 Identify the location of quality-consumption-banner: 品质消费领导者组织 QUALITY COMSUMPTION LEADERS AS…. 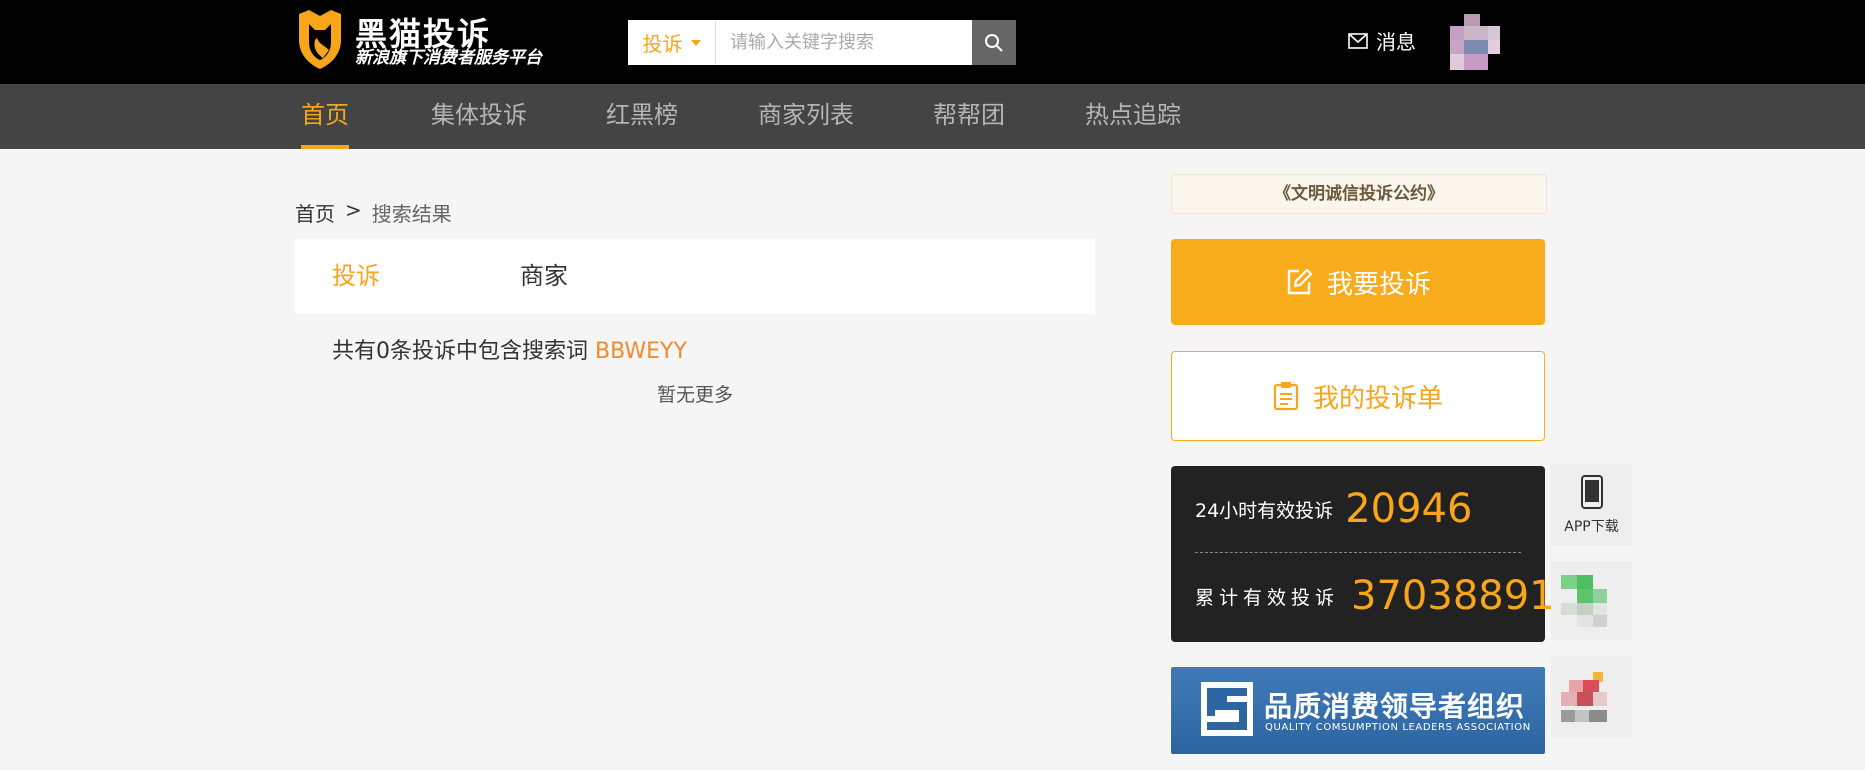
(1358, 710).